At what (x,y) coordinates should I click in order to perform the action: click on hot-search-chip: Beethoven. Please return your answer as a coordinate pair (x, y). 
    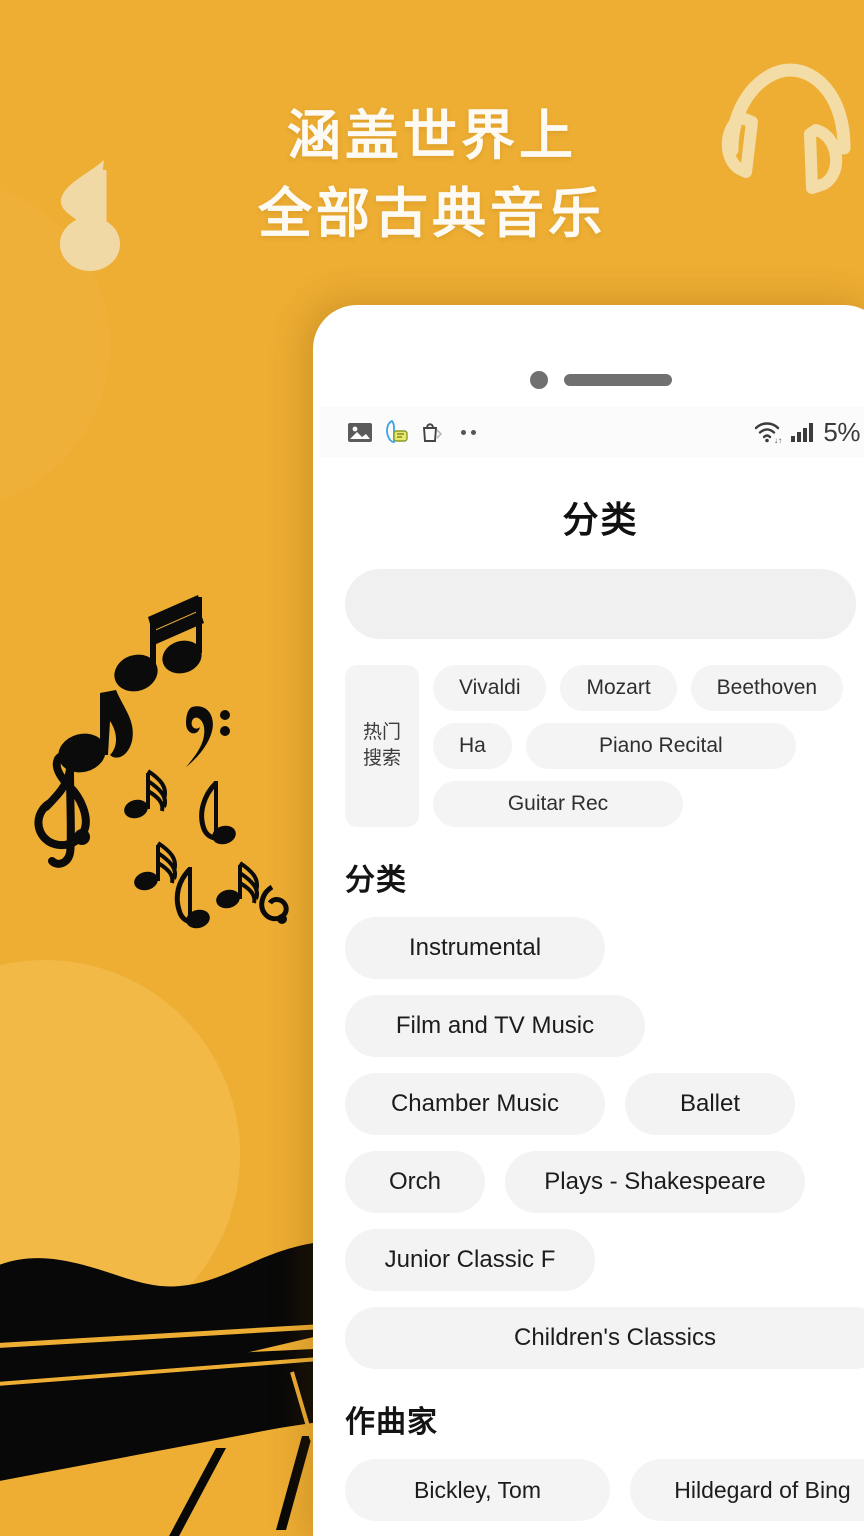
    Looking at the image, I should click on (767, 688).